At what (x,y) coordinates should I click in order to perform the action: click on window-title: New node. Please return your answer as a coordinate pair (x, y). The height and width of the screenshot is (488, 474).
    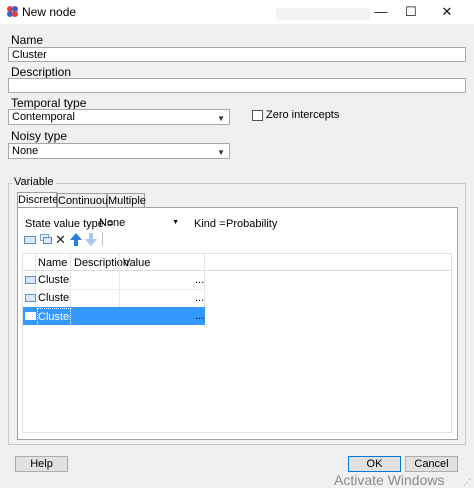
    Looking at the image, I should click on (49, 12).